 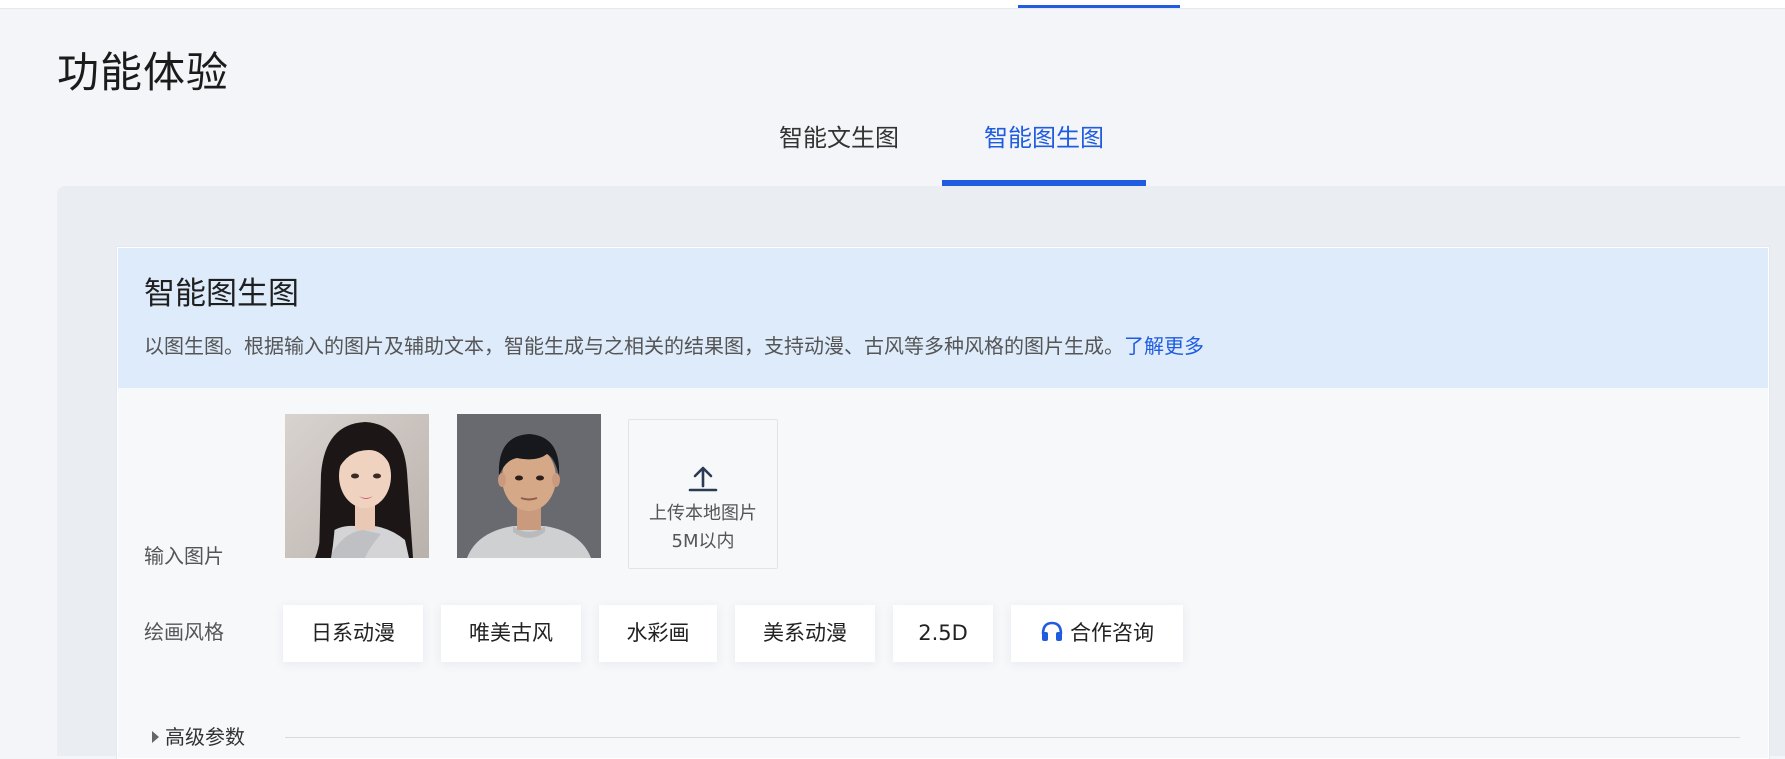 What do you see at coordinates (511, 633) in the screenshot?
I see `style-ancient-chinese-button: 唯美古风` at bounding box center [511, 633].